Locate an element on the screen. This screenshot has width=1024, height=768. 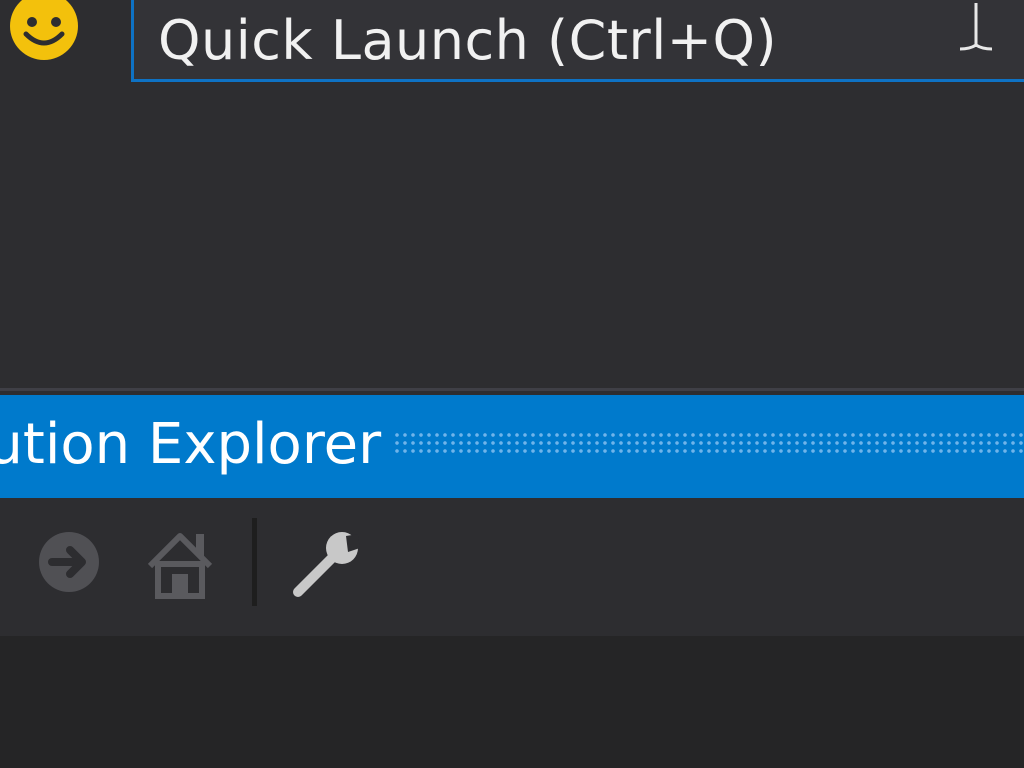
smiley-feedback-icon is located at coordinates (44, 32).